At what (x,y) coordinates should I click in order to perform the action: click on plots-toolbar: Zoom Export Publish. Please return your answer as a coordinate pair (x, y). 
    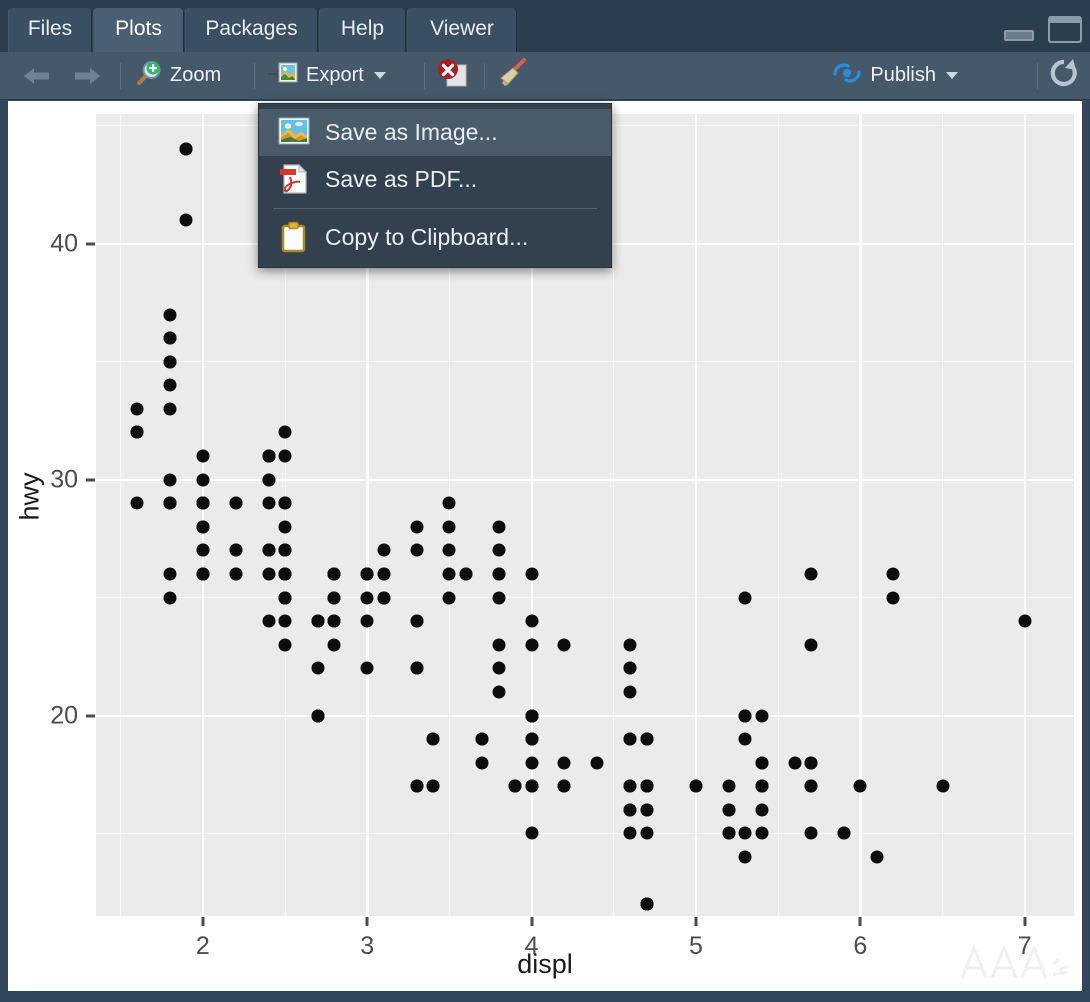
    Looking at the image, I should click on (545, 76).